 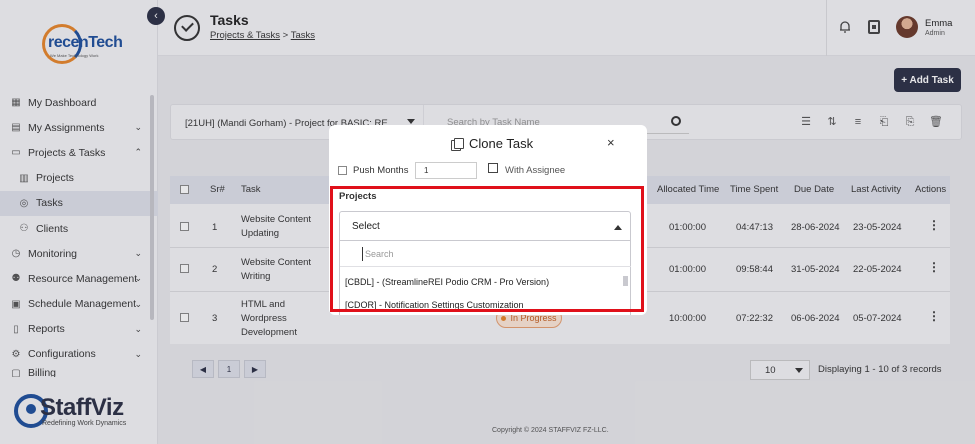 What do you see at coordinates (611, 142) in the screenshot?
I see `close-icon: ×` at bounding box center [611, 142].